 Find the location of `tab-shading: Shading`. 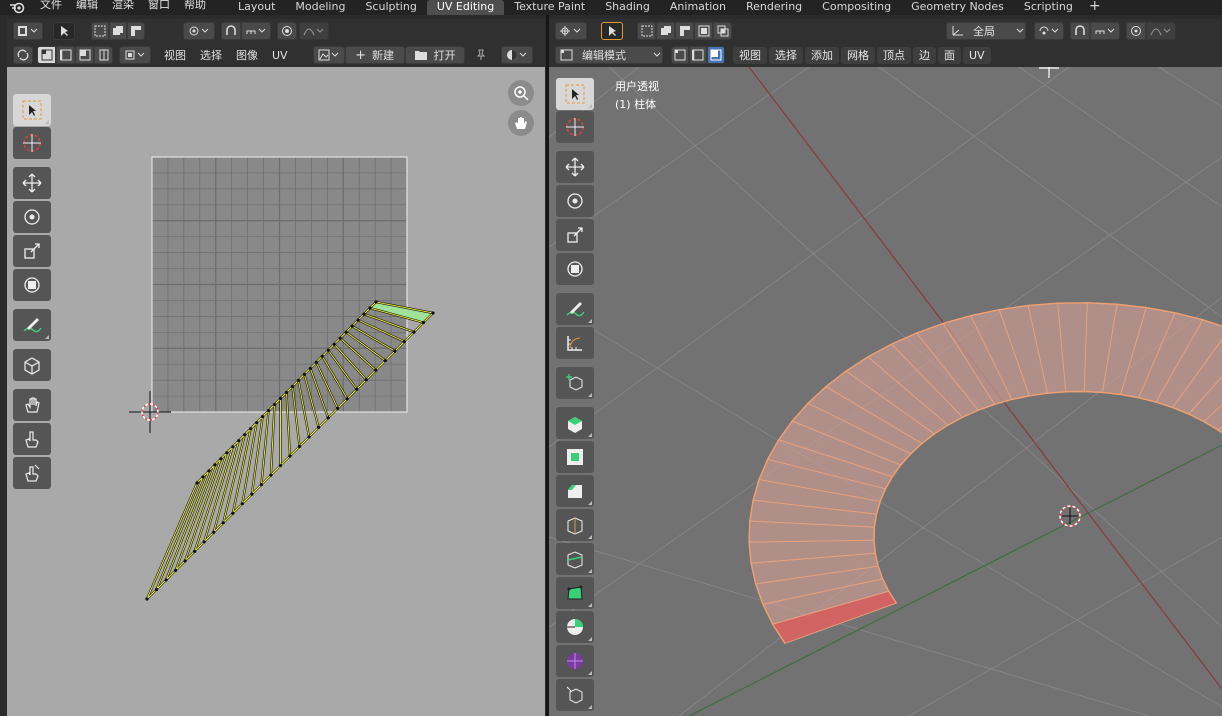

tab-shading: Shading is located at coordinates (627, 7).